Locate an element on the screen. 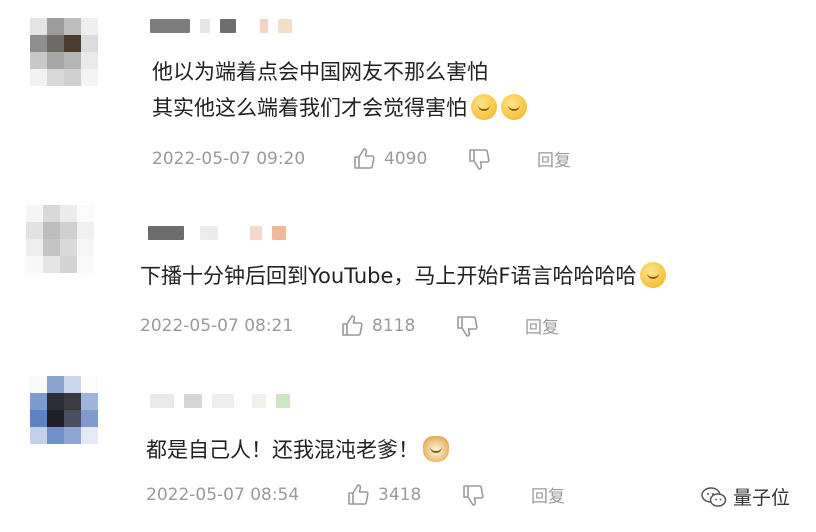 This screenshot has height=532, width=816. doge-emoji-icon is located at coordinates (436, 449).